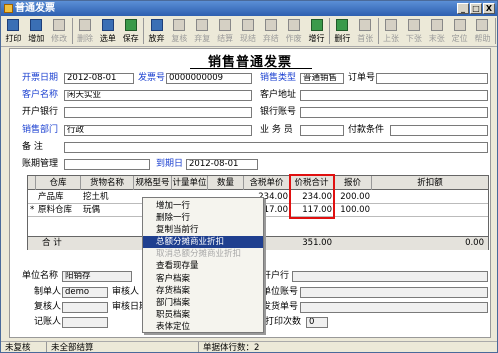 The height and width of the screenshot is (353, 498). Describe the element at coordinates (209, 78) in the screenshot. I see `invoice-no-field: 0000000009` at that location.